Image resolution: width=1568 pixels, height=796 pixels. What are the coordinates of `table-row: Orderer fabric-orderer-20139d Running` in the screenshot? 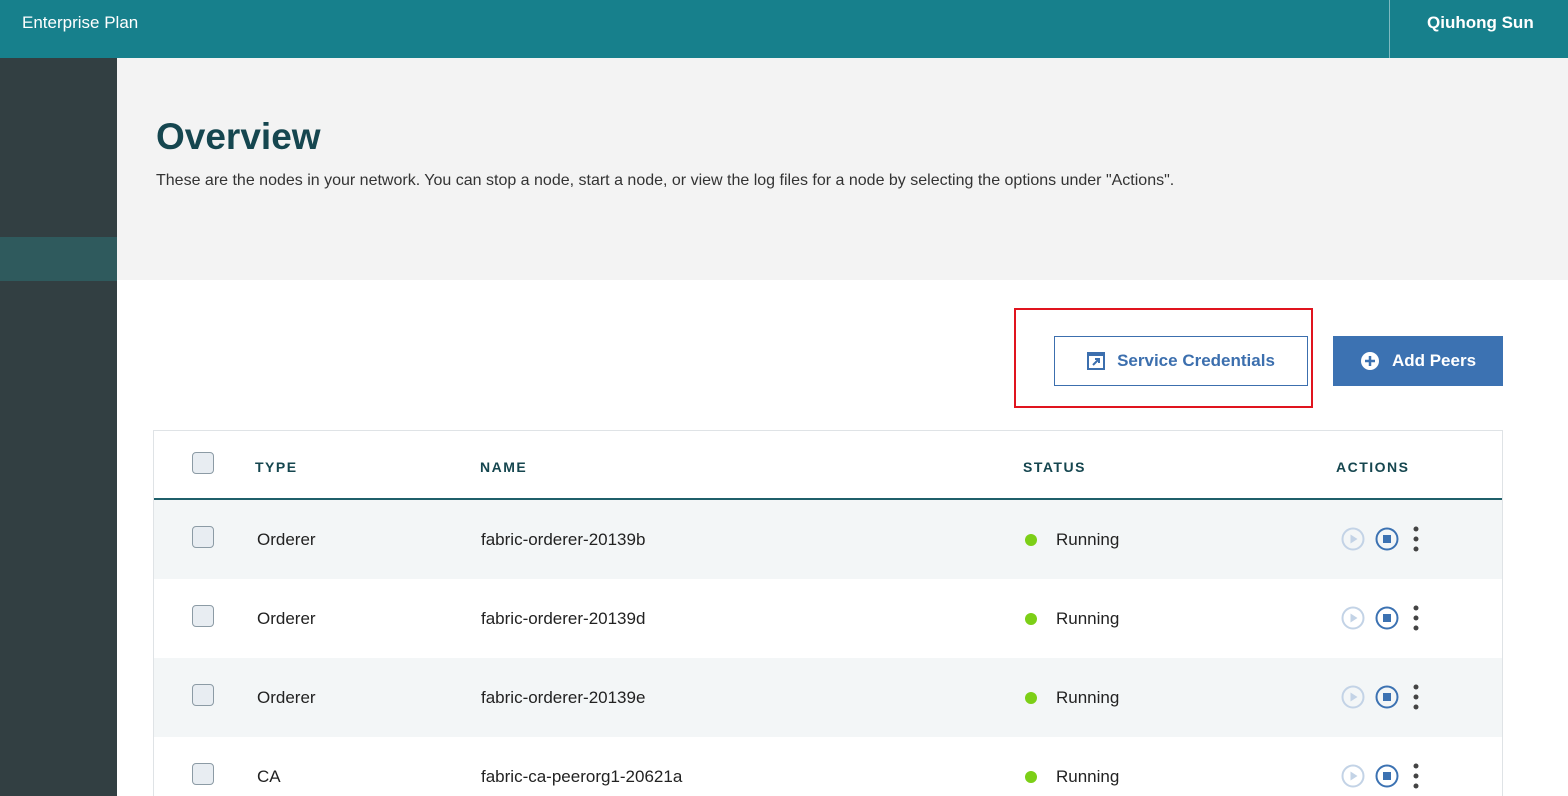 It's located at (828, 618).